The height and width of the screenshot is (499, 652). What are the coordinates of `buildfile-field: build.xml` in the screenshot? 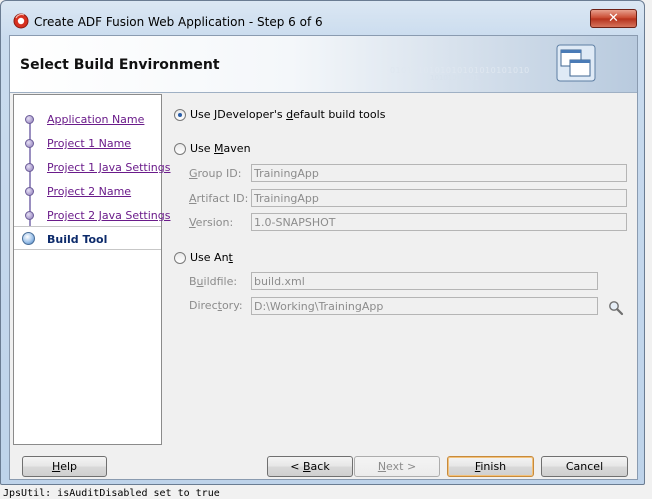 It's located at (424, 281).